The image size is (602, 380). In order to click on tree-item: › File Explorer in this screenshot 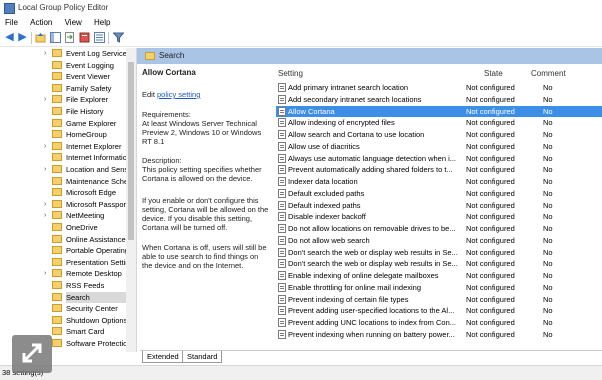, I will do `click(63, 99)`.